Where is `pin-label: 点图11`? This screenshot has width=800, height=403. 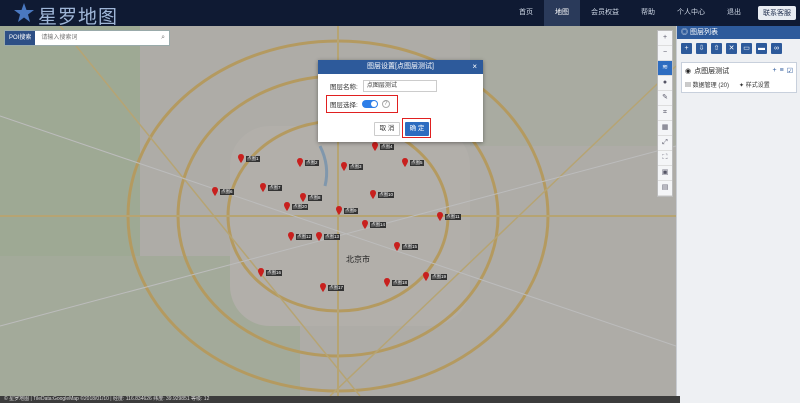
pin-label: 点图11 is located at coordinates (453, 217).